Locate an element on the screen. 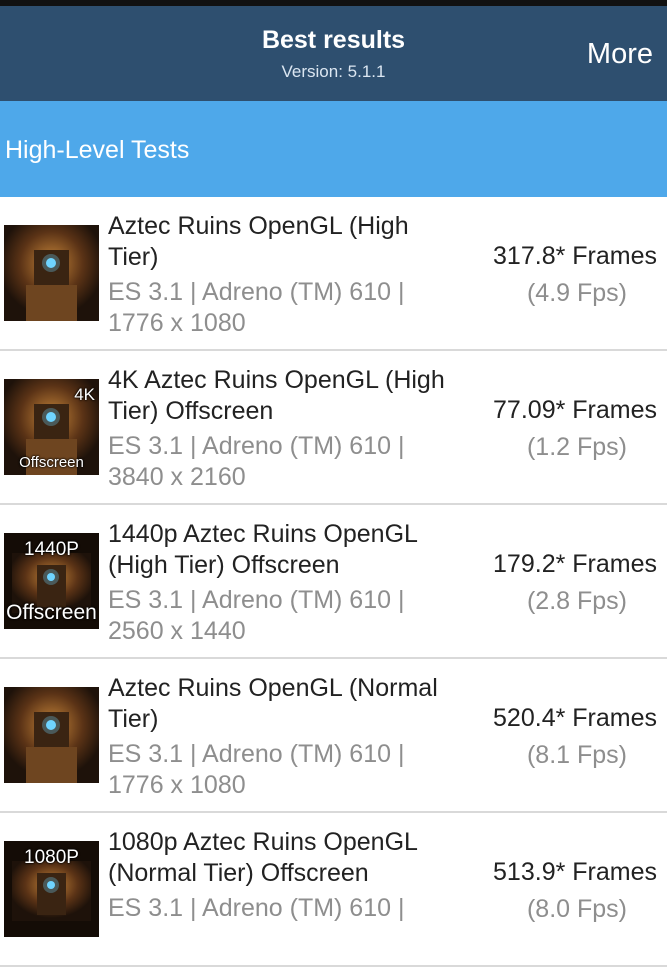 The height and width of the screenshot is (967, 667). test-score: 179.2* Frames (2.8 Fps) is located at coordinates (547, 583).